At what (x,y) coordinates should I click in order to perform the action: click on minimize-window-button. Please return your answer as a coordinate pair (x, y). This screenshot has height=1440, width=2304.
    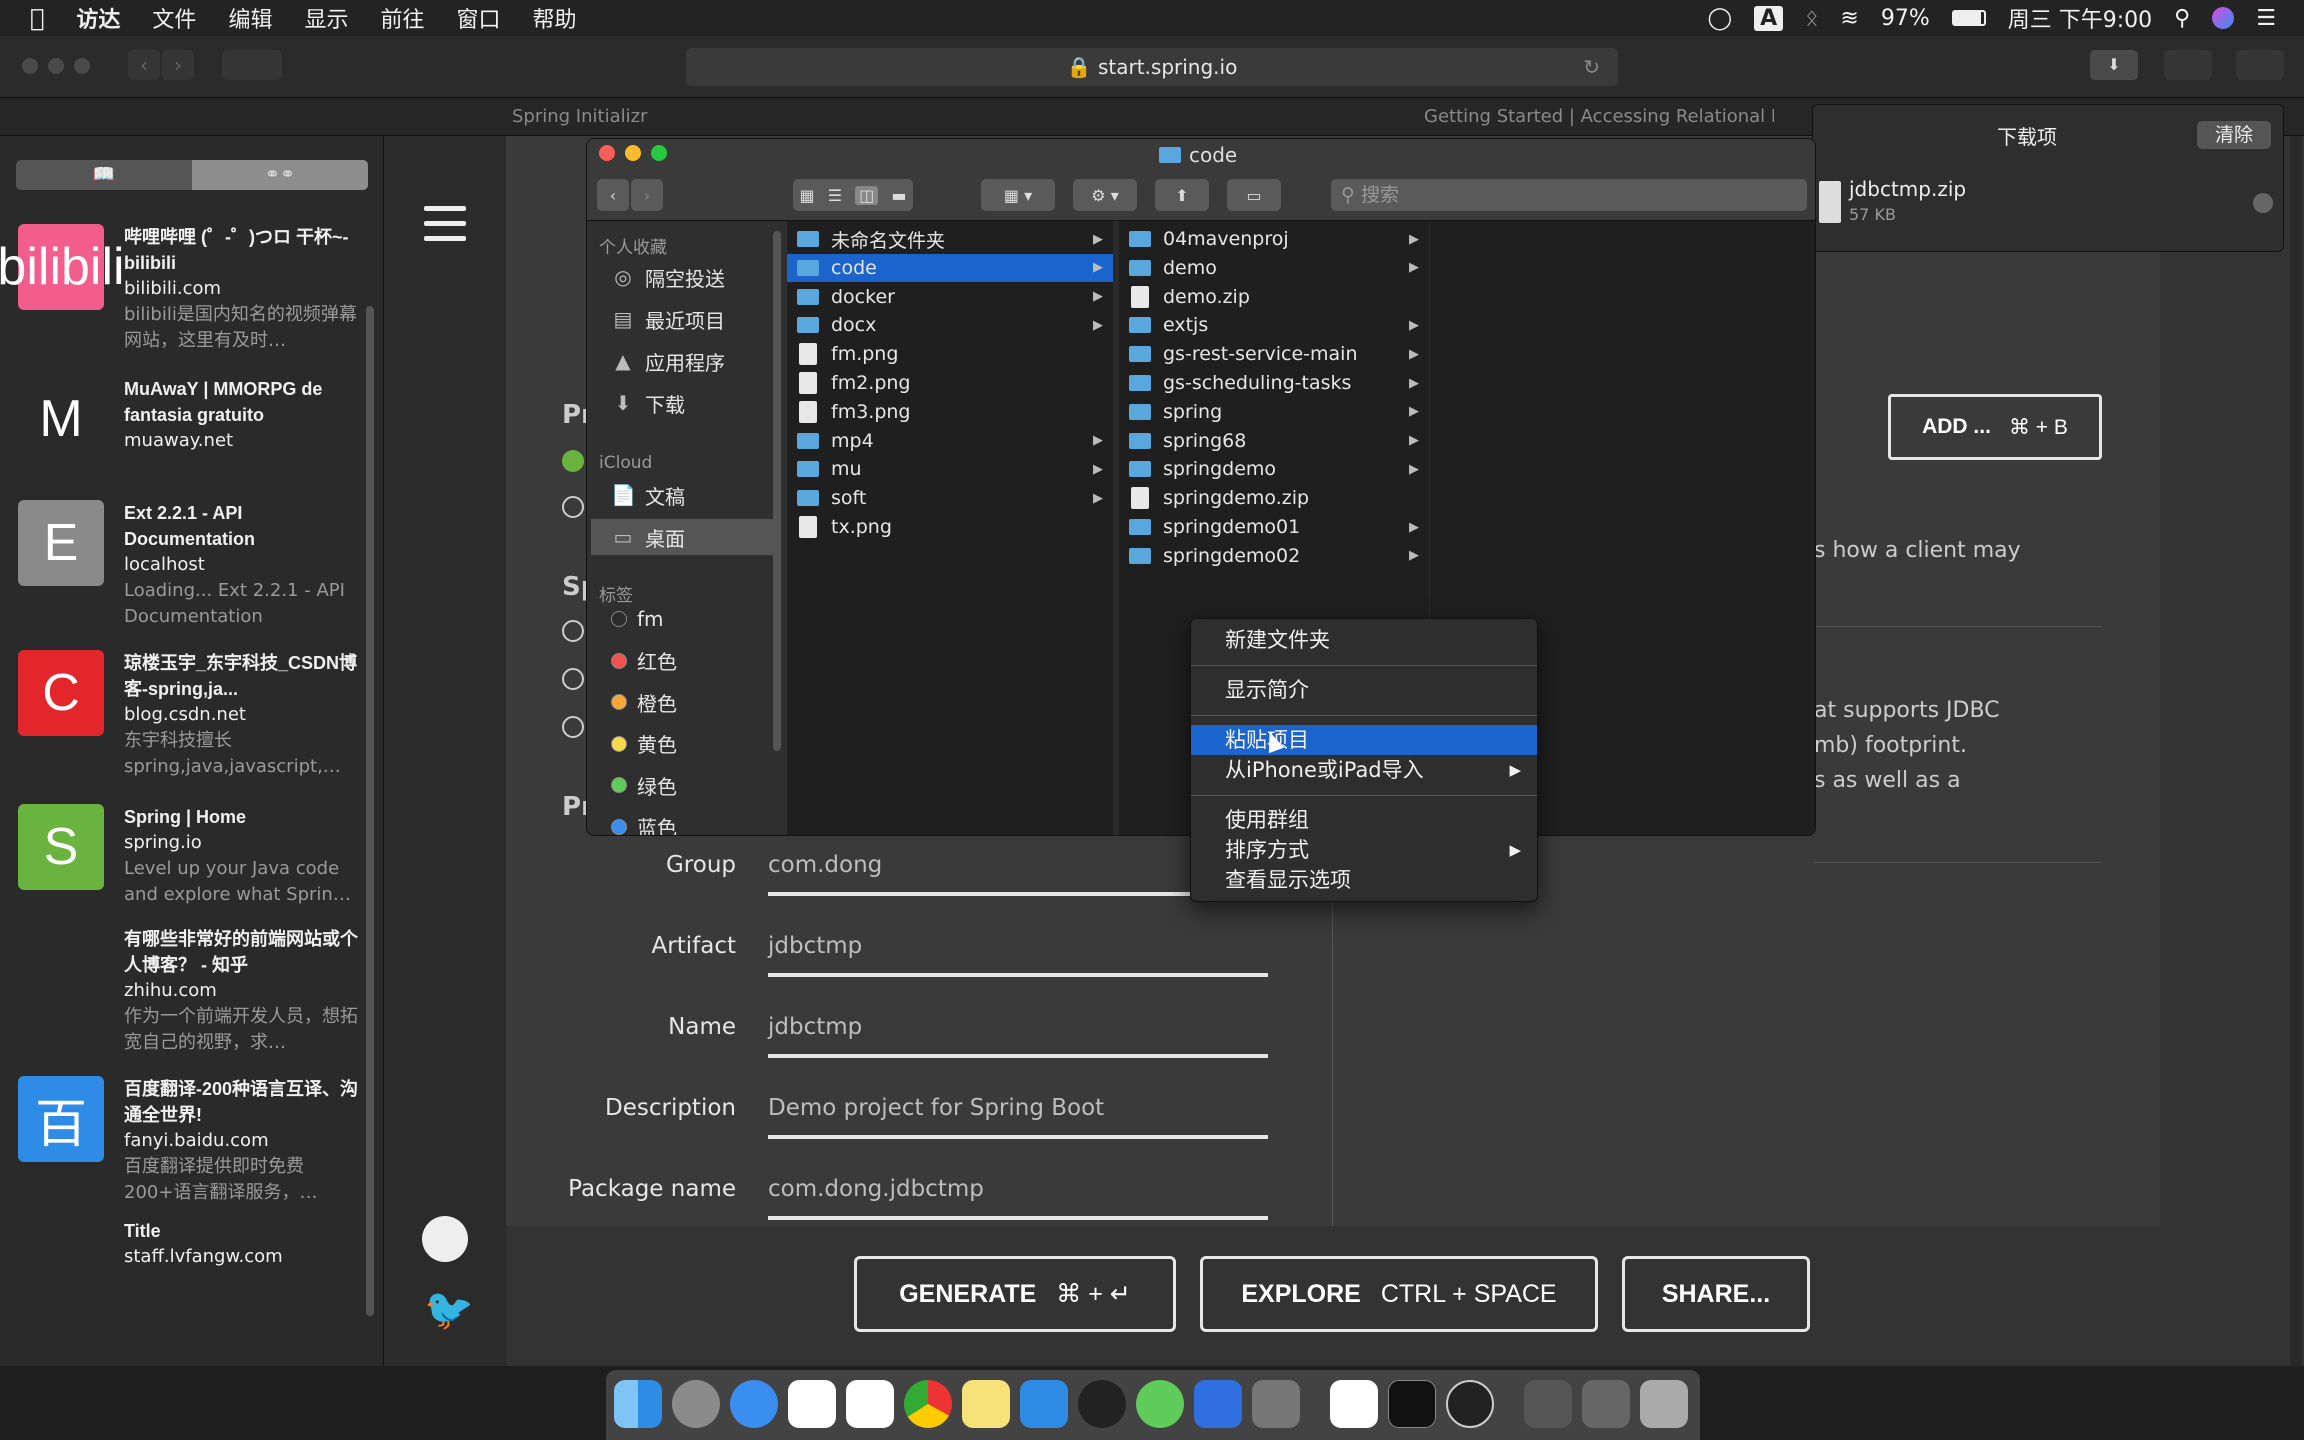
    Looking at the image, I should click on (56, 66).